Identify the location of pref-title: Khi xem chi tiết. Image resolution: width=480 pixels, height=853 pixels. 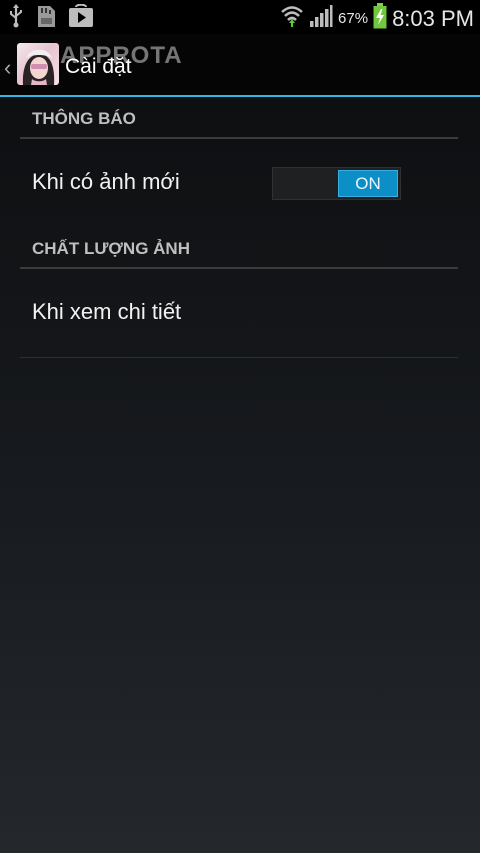
(107, 311).